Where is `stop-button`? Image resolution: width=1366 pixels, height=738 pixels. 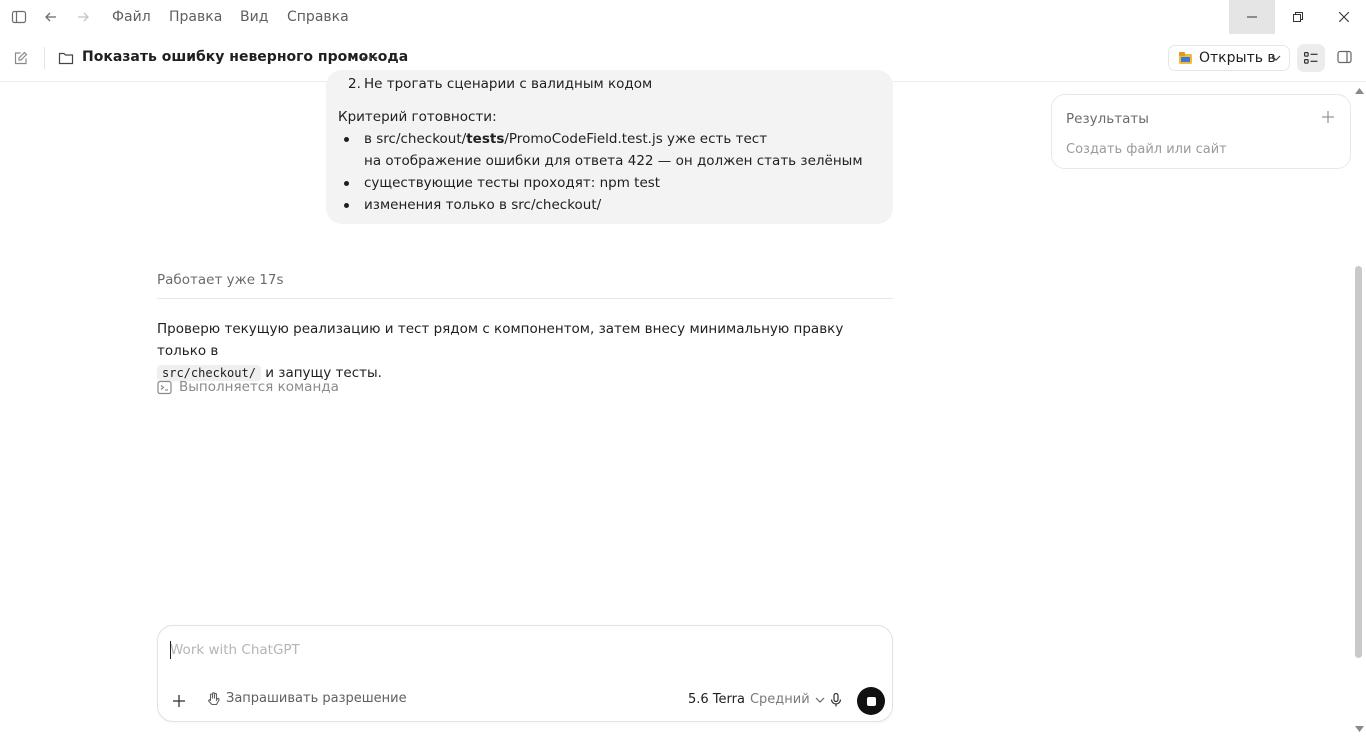 stop-button is located at coordinates (871, 701).